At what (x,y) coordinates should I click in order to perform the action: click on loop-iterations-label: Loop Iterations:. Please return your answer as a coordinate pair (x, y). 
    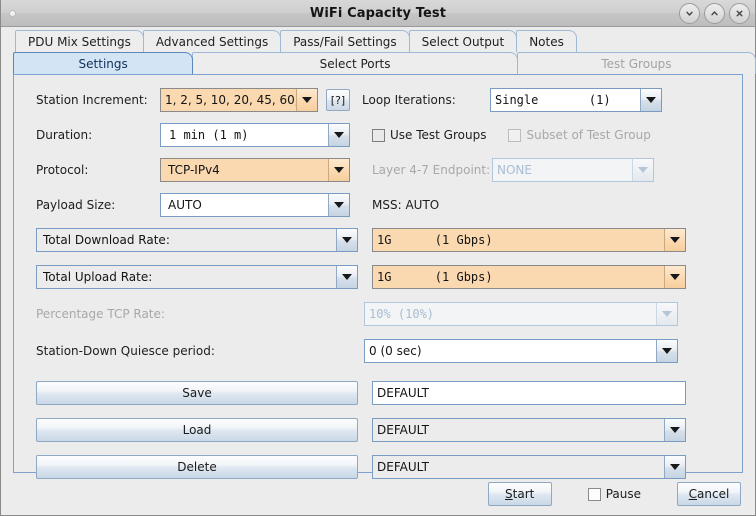
    Looking at the image, I should click on (409, 100).